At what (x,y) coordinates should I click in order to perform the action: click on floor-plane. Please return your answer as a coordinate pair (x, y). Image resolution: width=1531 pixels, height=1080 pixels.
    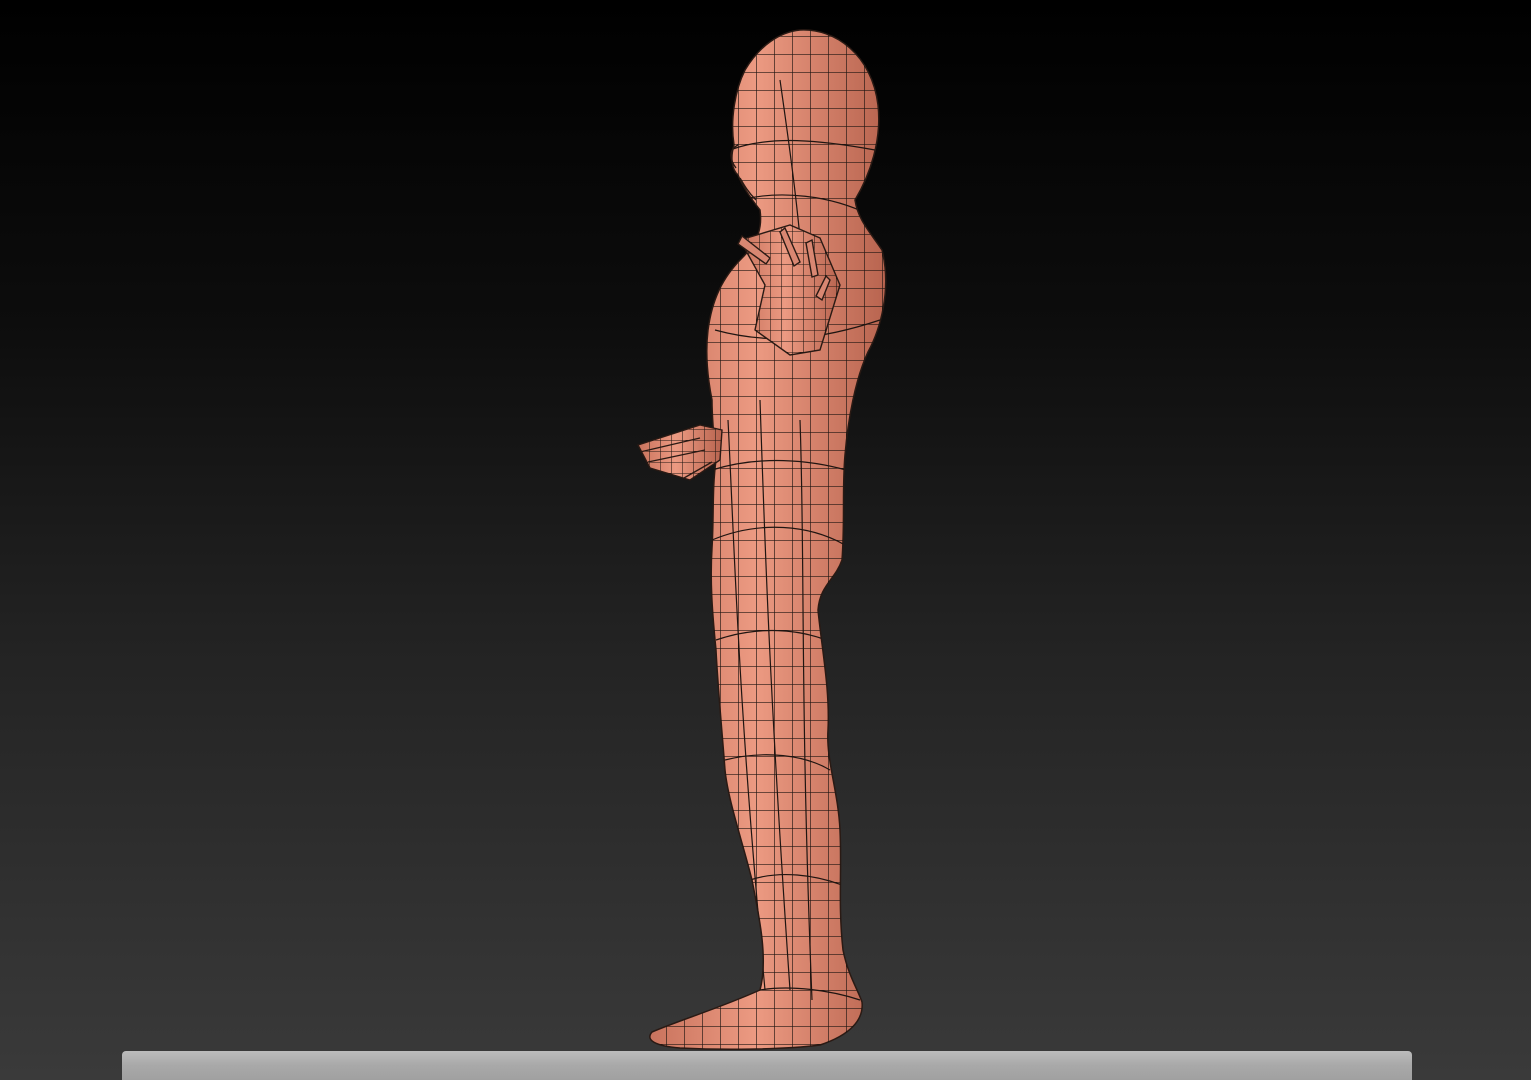
    Looking at the image, I should click on (767, 1065).